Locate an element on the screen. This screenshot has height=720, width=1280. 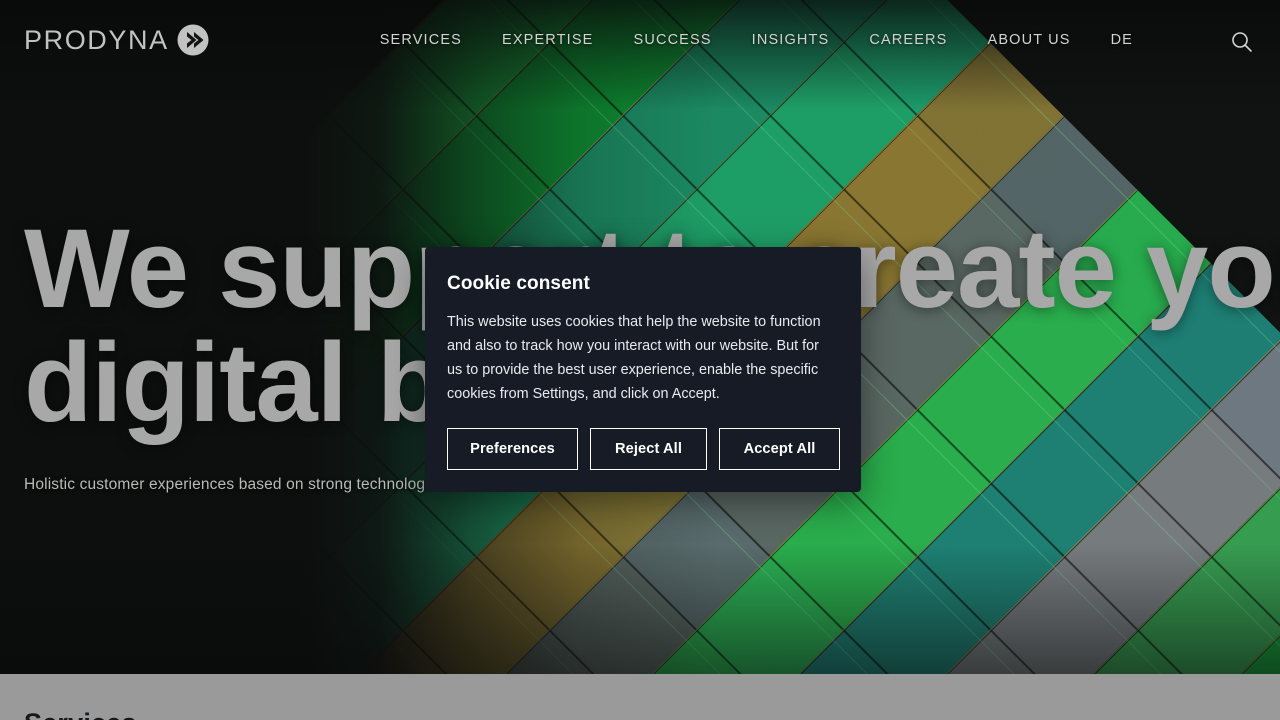
cookie-consent-title: Cookie consent is located at coordinates (518, 283).